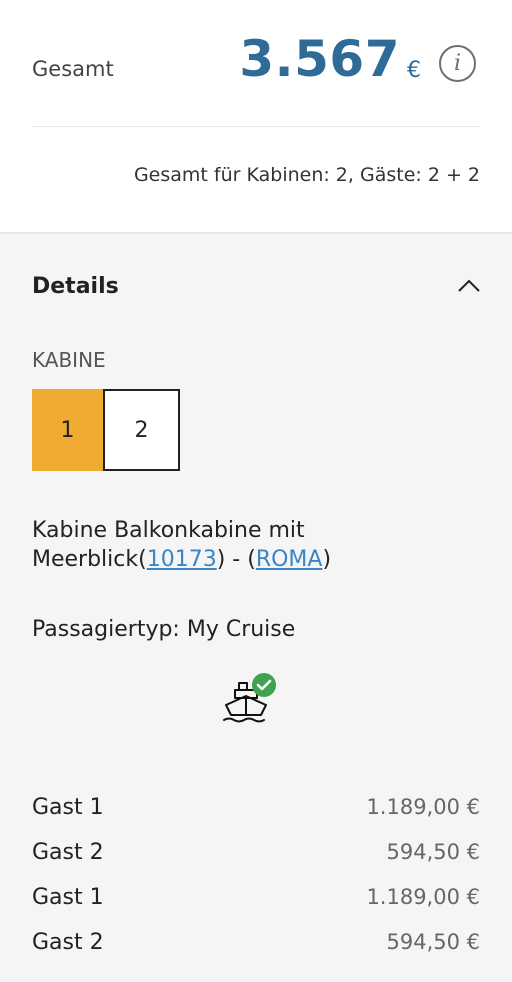  Describe the element at coordinates (141, 430) in the screenshot. I see `cabin-tab-2: 2` at that location.